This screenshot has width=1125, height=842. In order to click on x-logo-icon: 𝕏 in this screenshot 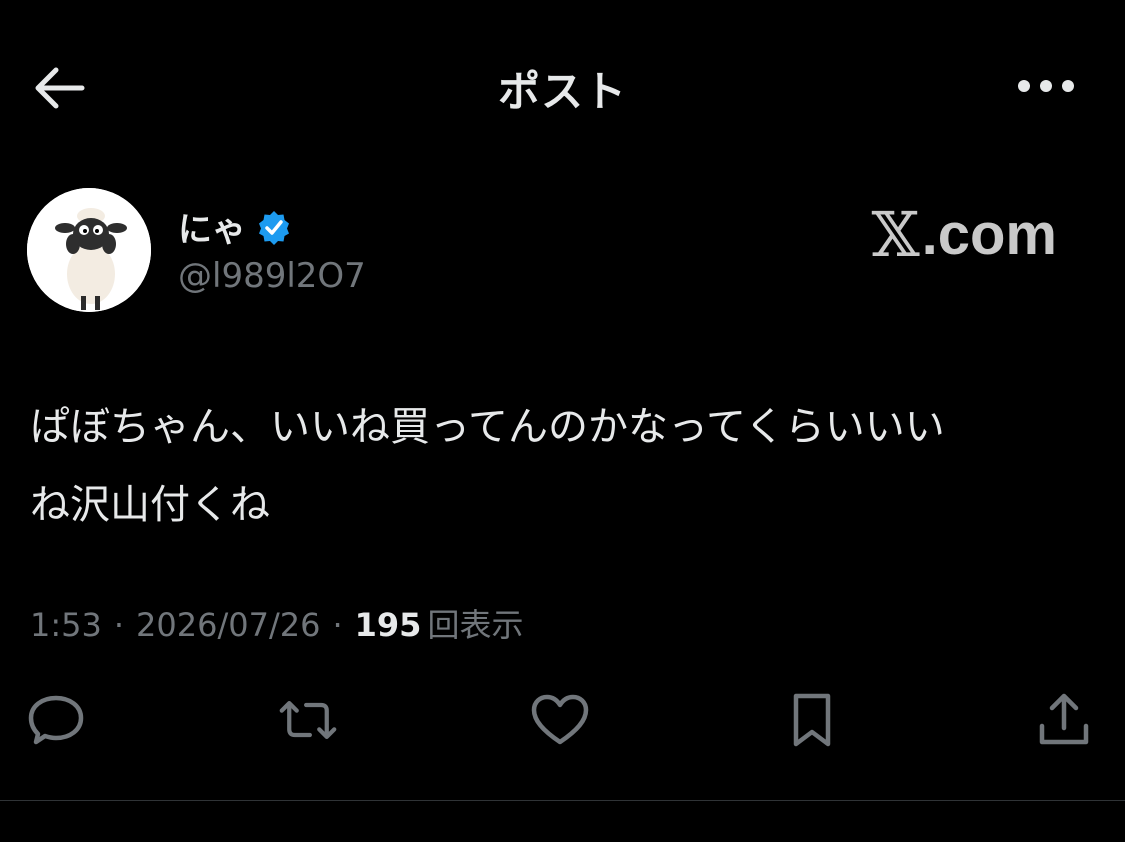, I will do `click(895, 234)`.